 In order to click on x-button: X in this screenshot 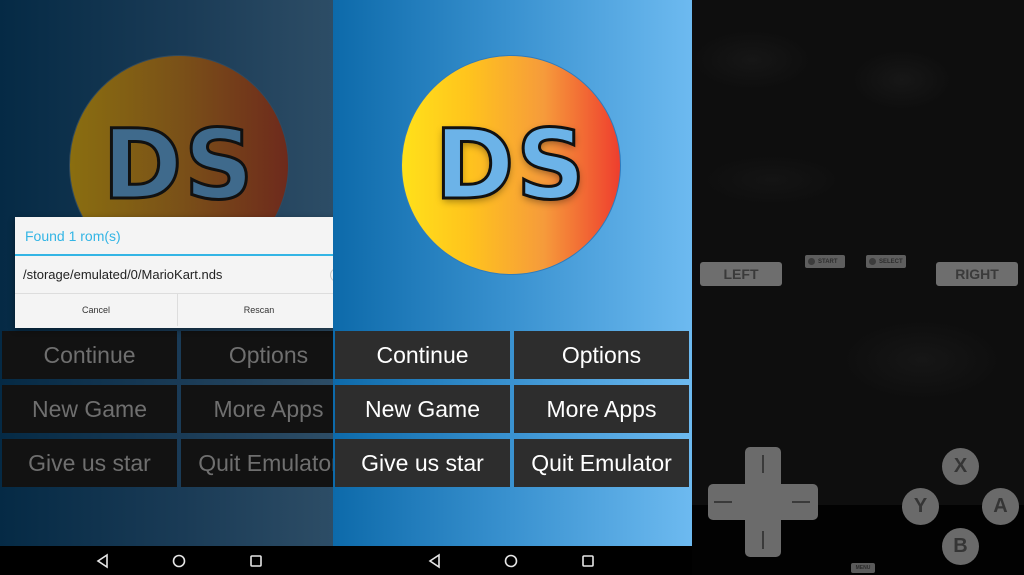, I will do `click(960, 466)`.